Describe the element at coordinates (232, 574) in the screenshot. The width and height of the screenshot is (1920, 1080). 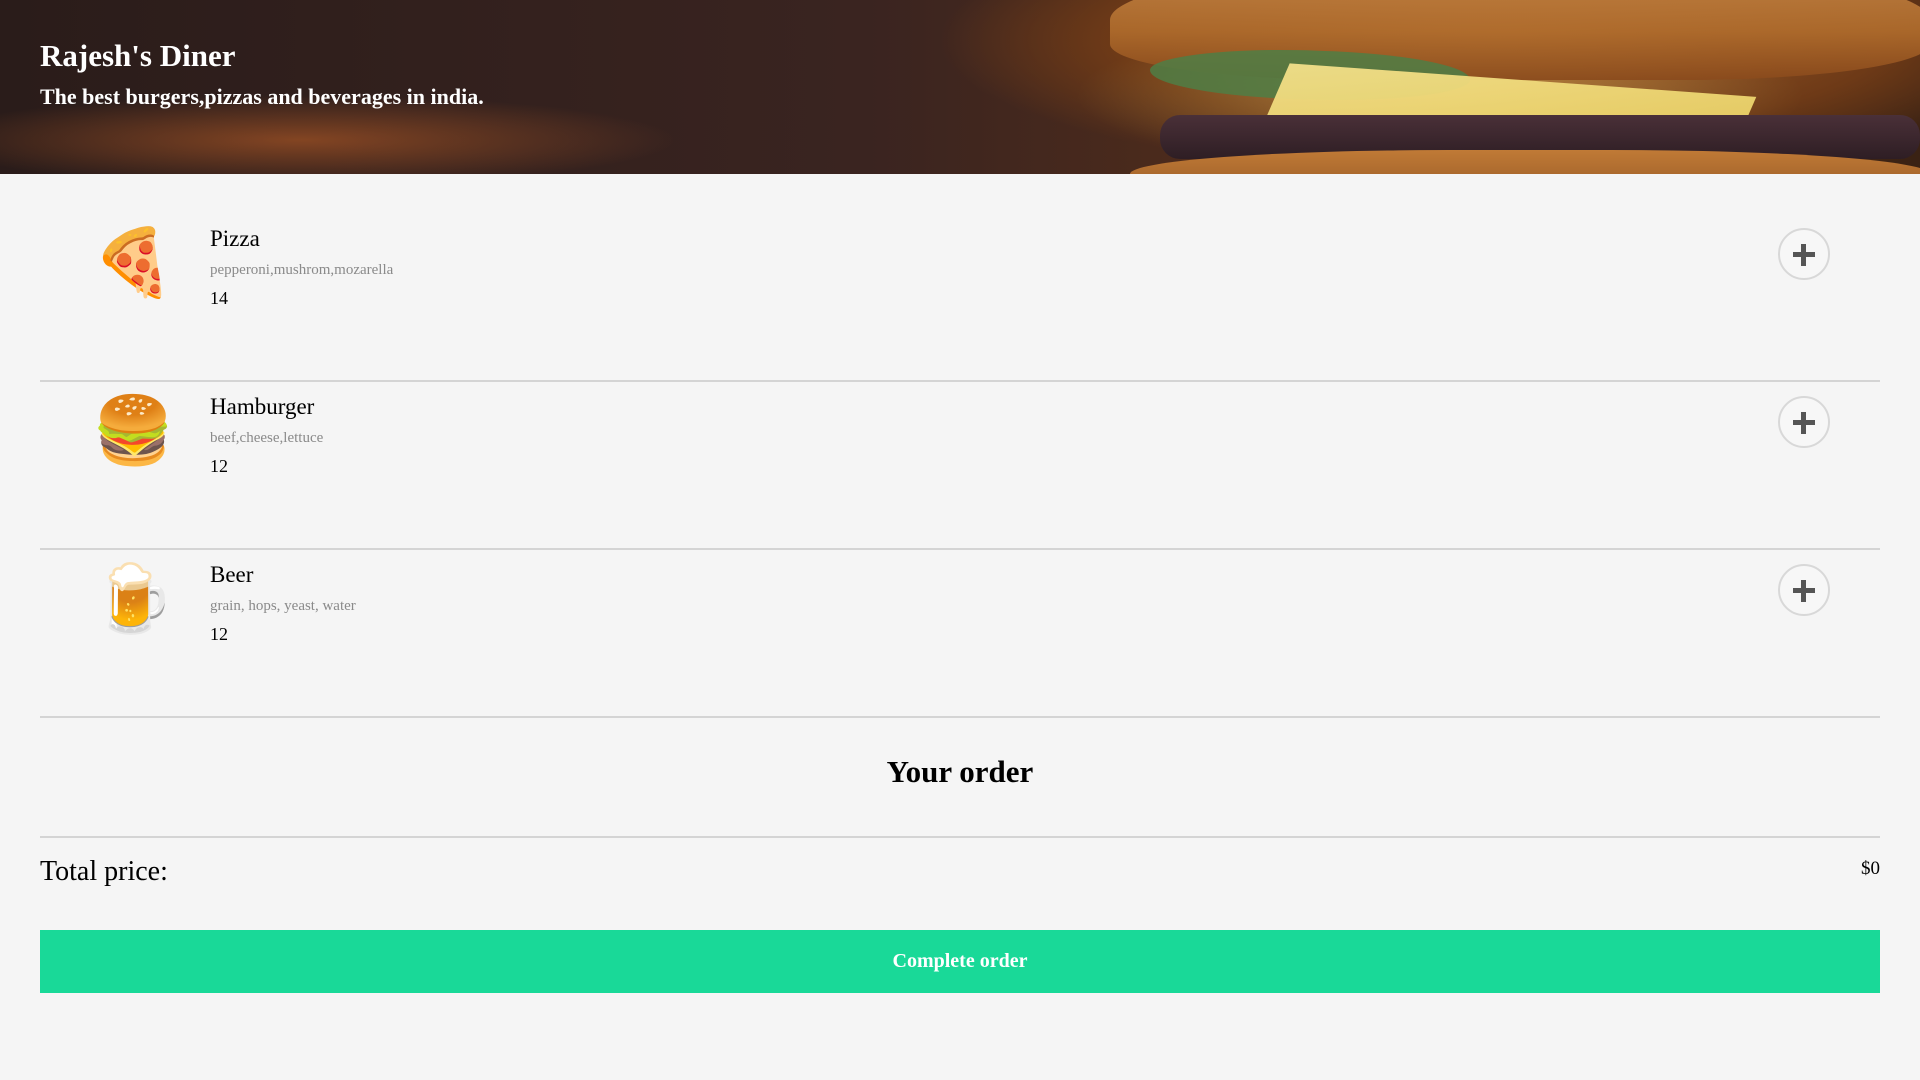
I see `menu-item-name: Beer` at that location.